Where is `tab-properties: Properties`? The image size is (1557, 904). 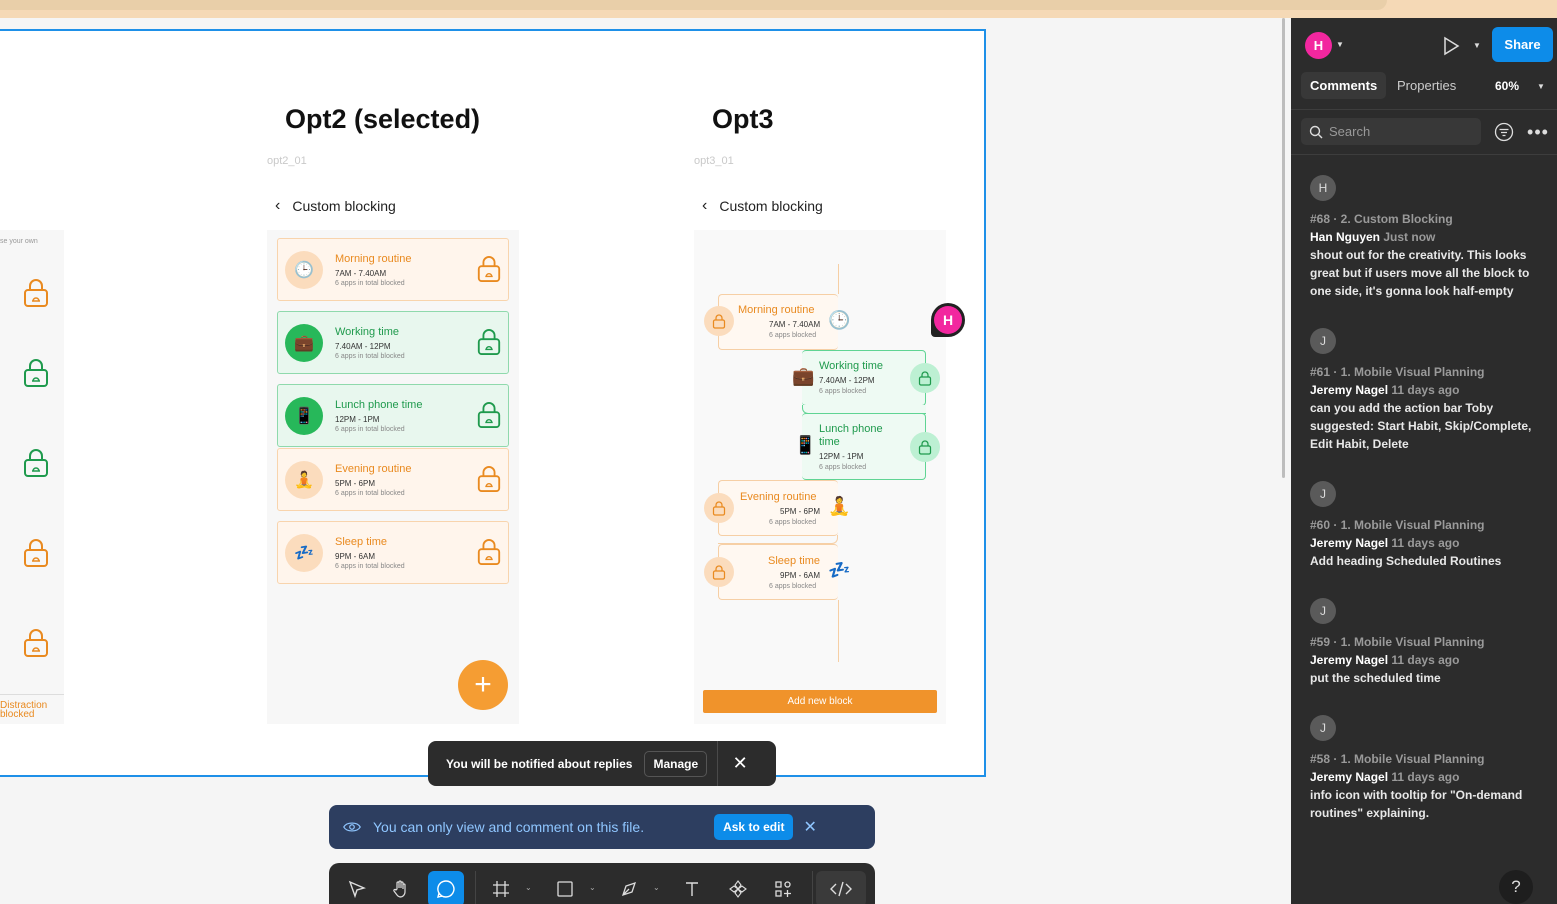
tab-properties: Properties is located at coordinates (1426, 85).